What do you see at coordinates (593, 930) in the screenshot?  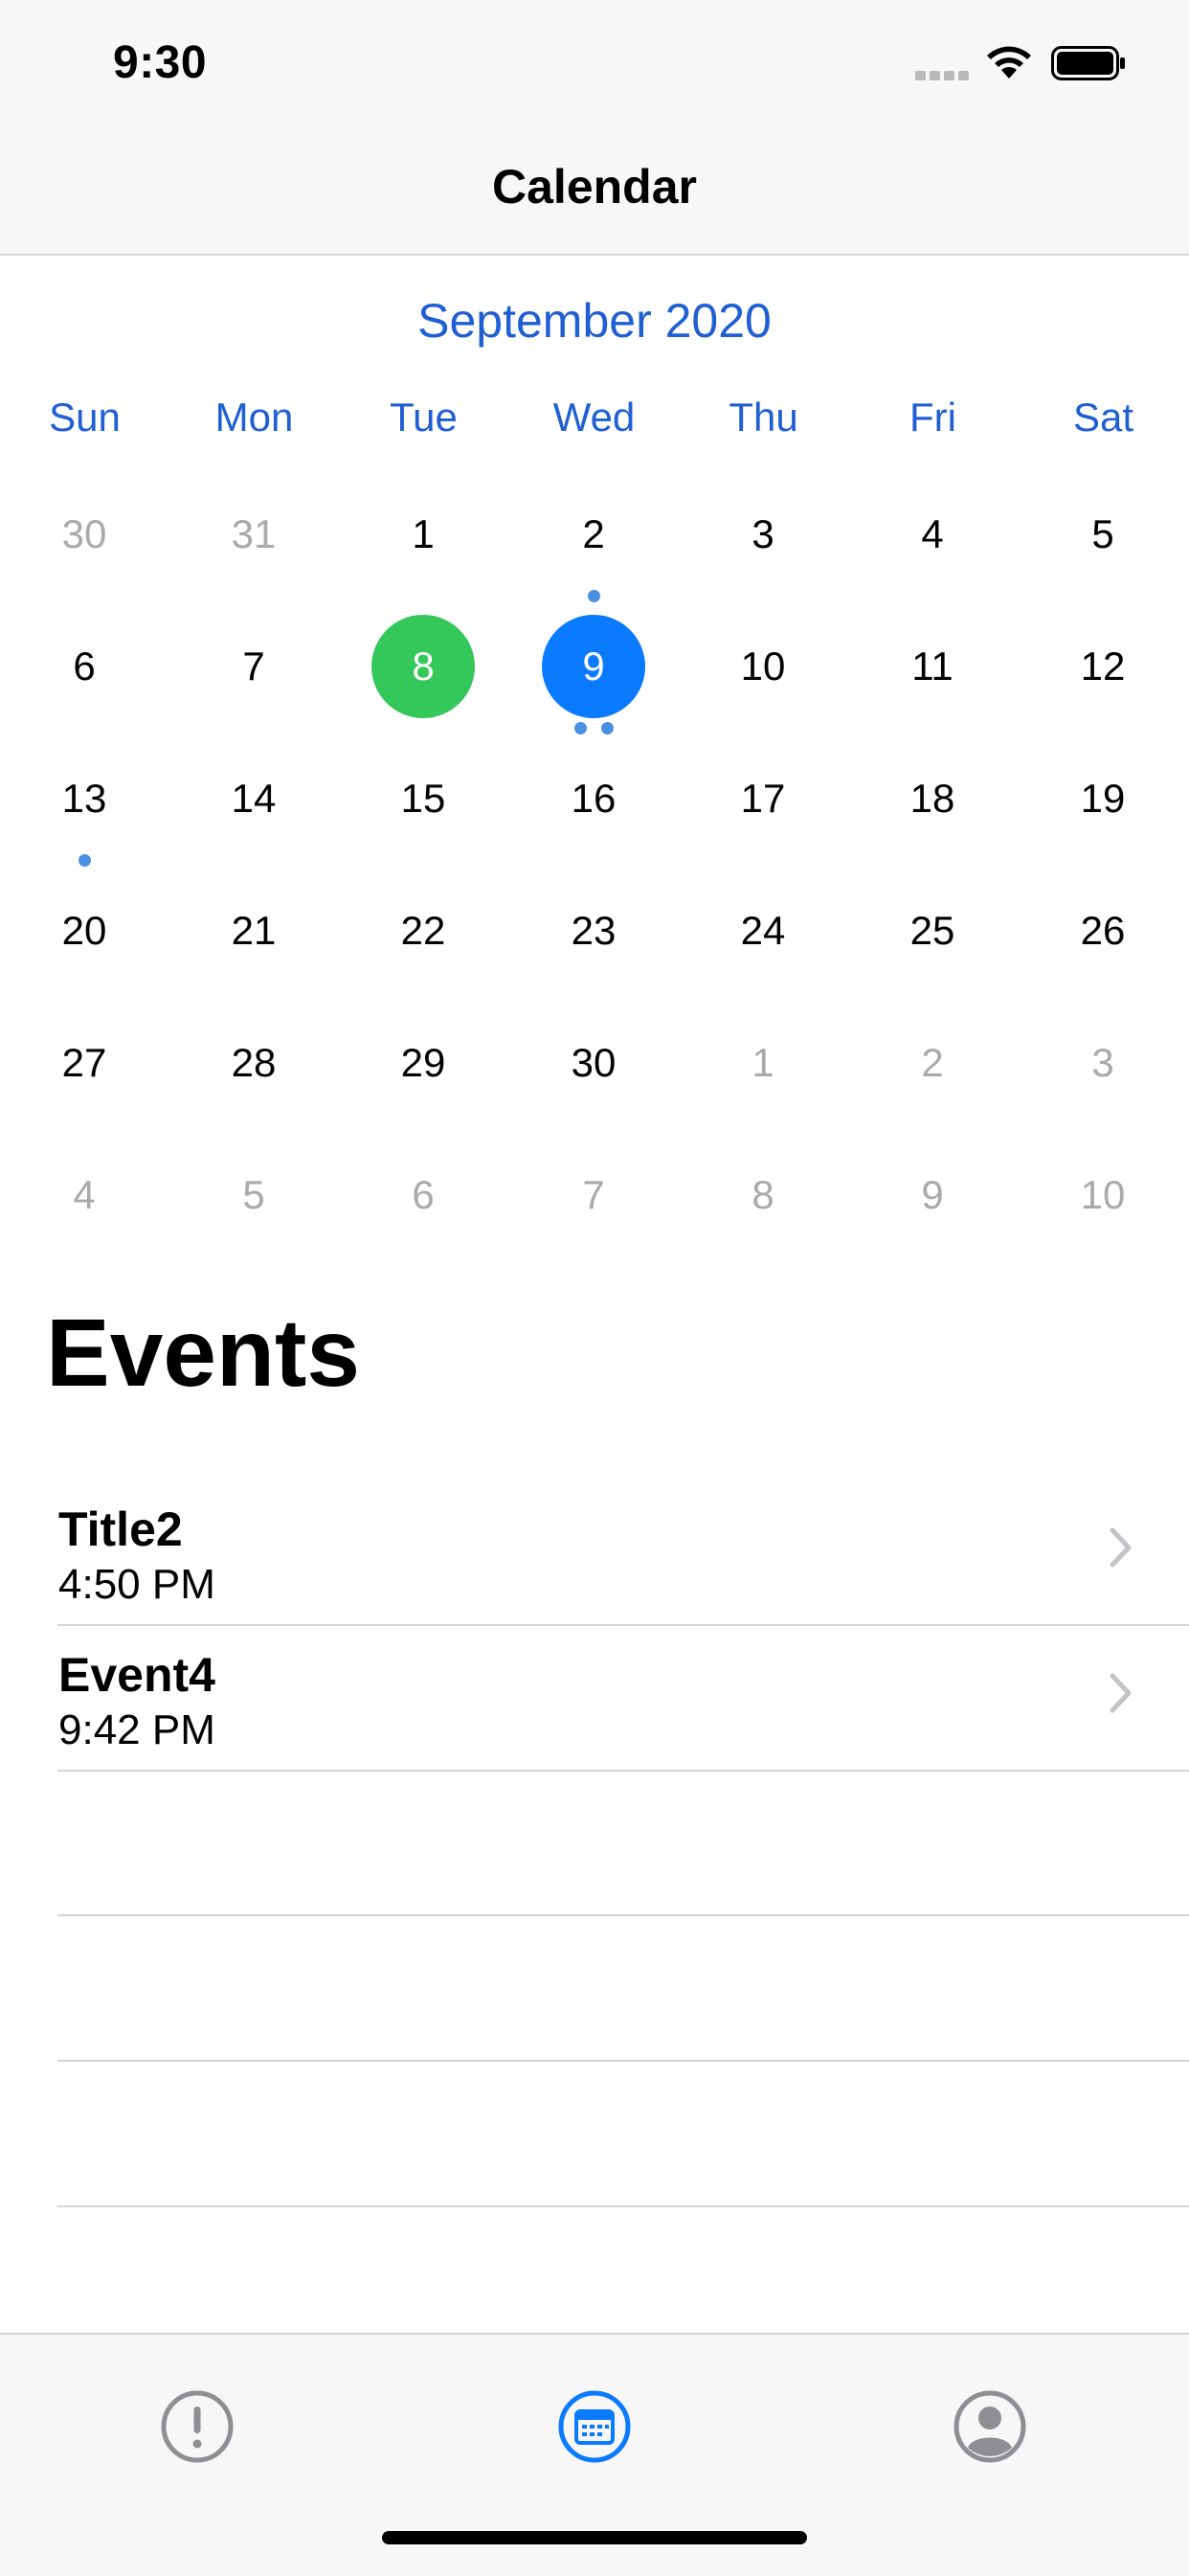 I see `calendar-day: 23` at bounding box center [593, 930].